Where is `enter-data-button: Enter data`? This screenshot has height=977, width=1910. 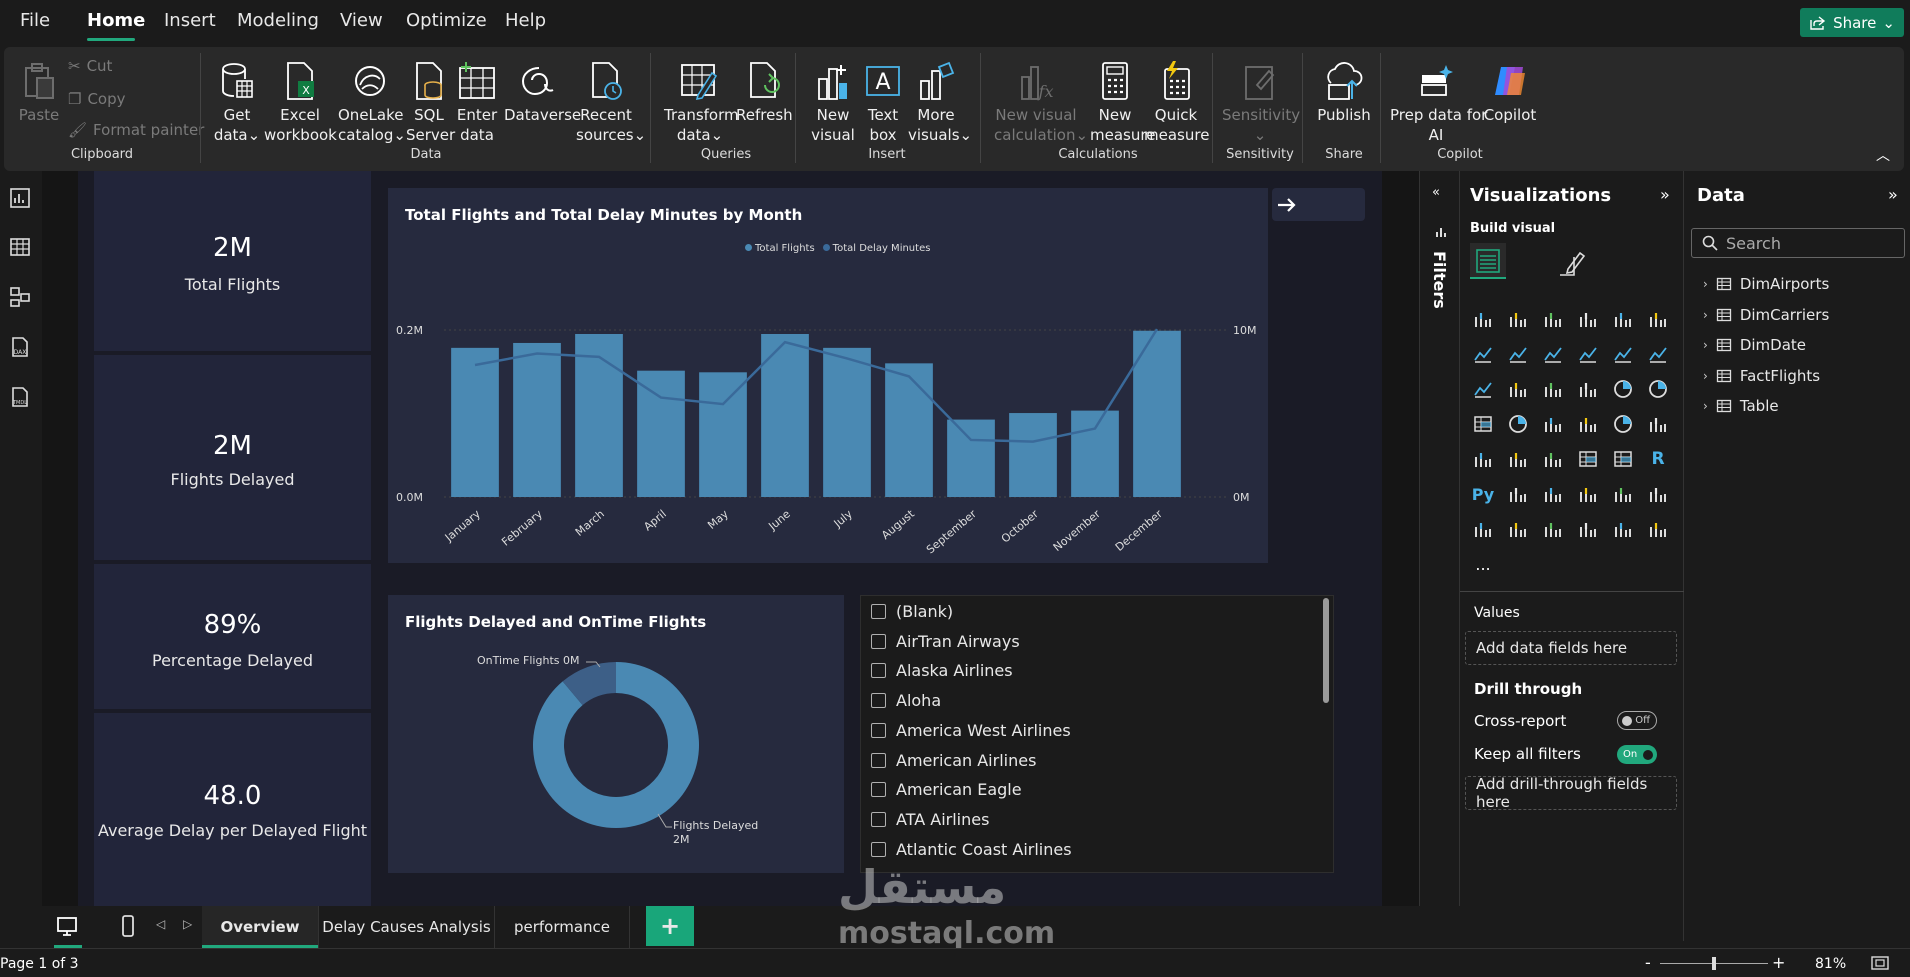
enter-data-button: Enter data is located at coordinates (477, 101).